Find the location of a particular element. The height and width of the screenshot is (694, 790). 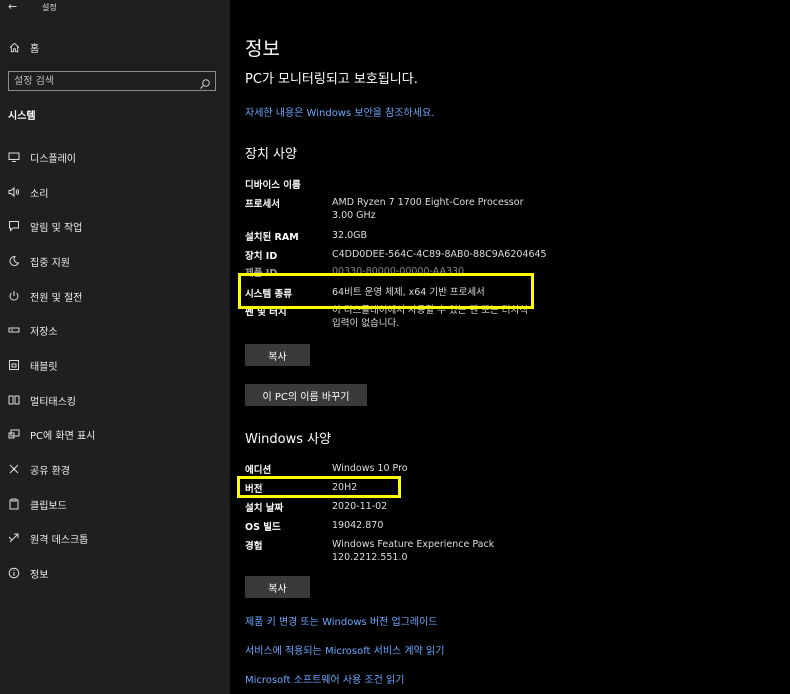

rename-pc-button: 이 PC의 이름 바꾸기 is located at coordinates (306, 395).